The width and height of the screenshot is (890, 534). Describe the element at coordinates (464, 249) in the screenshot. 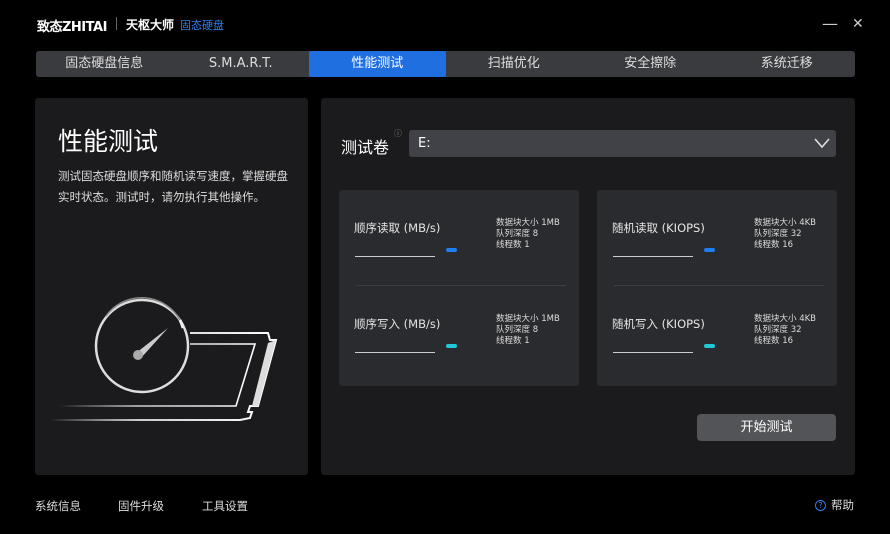

I see `metric-seq-read: 顺序读取 (MB/s) 数据块大小 1MB 队列深度 8 线程数 1` at that location.